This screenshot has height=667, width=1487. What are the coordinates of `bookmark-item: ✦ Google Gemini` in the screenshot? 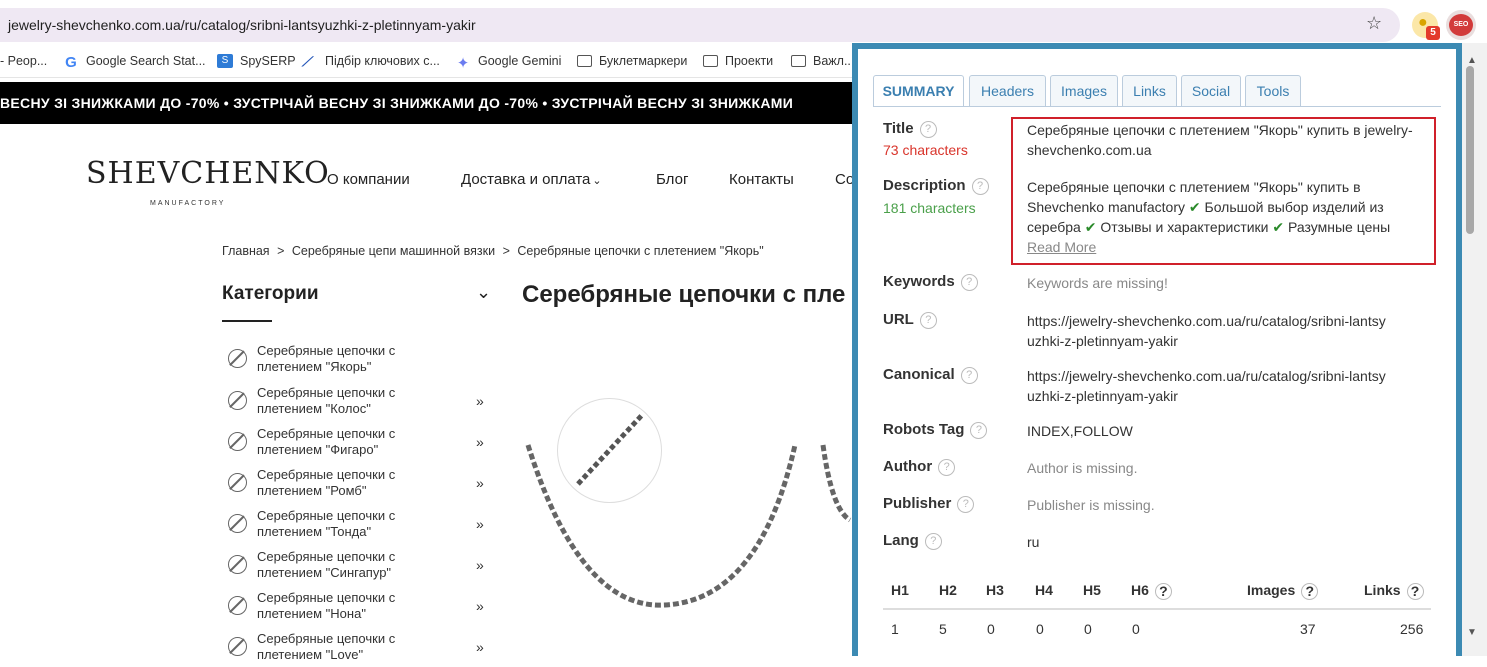 It's located at (508, 63).